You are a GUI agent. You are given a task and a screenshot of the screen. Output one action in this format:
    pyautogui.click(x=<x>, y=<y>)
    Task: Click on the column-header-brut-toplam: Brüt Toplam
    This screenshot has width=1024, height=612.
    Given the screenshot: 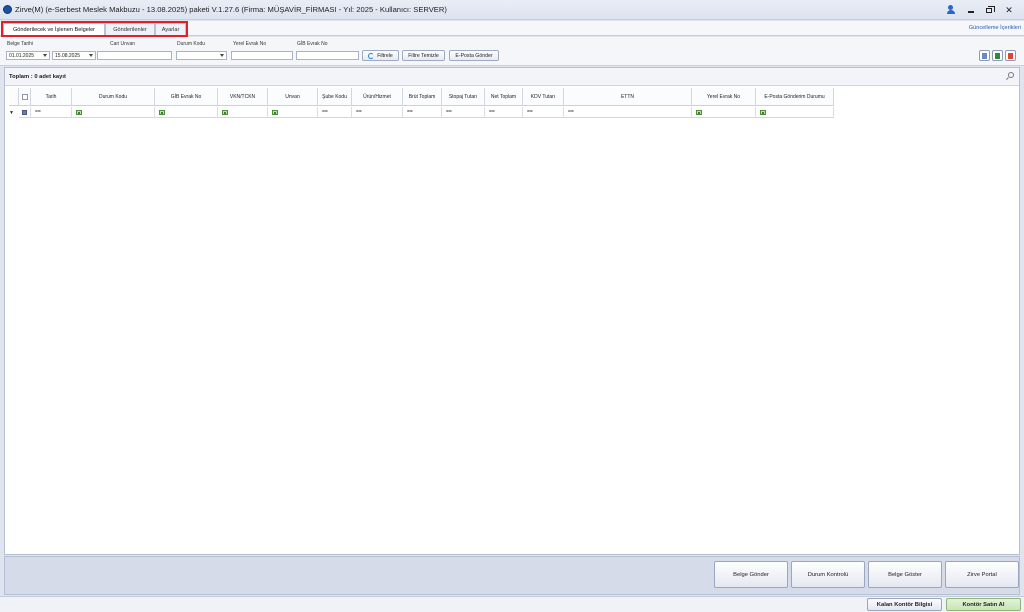 What is the action you would take?
    pyautogui.click(x=422, y=97)
    